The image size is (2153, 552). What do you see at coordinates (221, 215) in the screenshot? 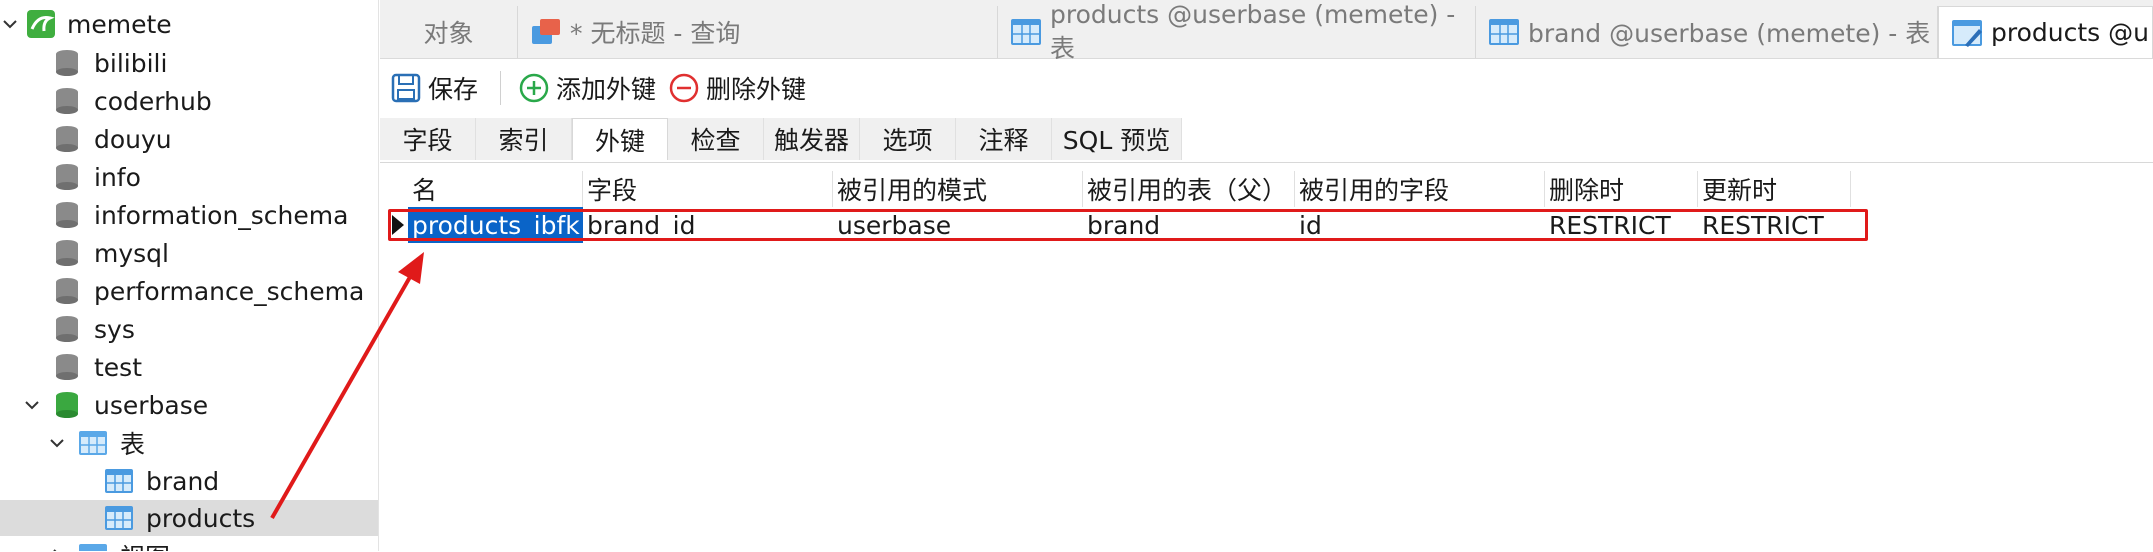
I see `tree-database-label: information_schema` at bounding box center [221, 215].